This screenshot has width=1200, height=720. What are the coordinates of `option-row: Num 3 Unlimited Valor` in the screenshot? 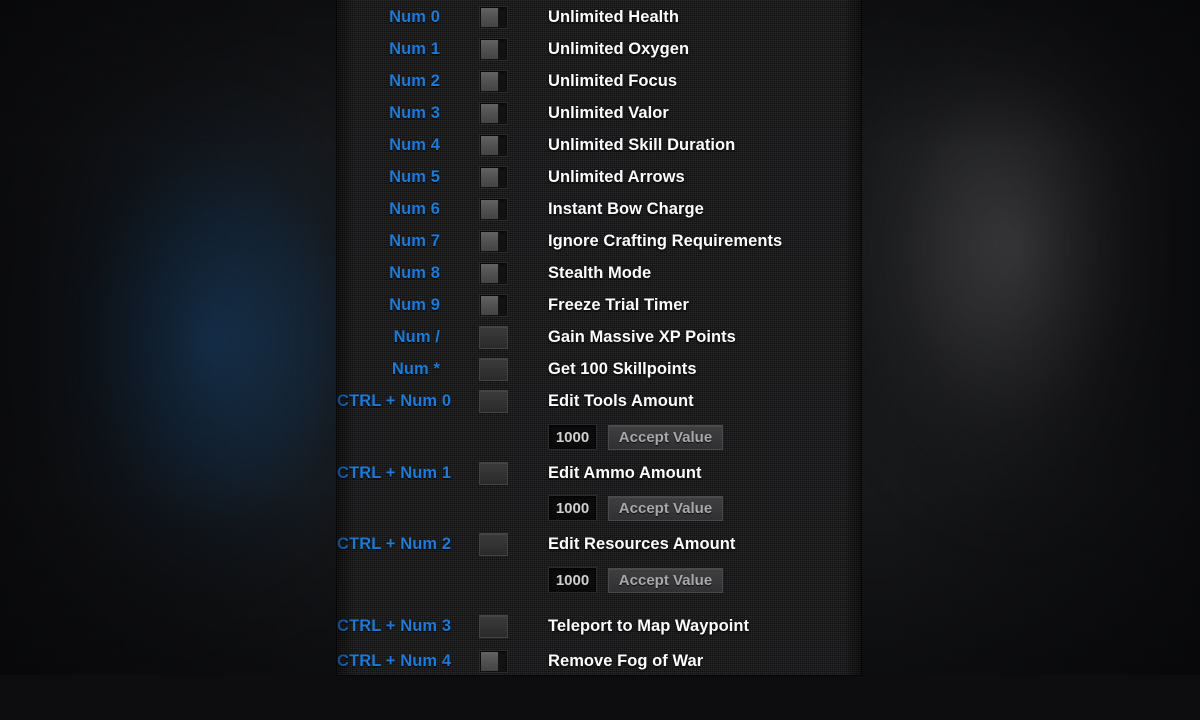 It's located at (599, 113).